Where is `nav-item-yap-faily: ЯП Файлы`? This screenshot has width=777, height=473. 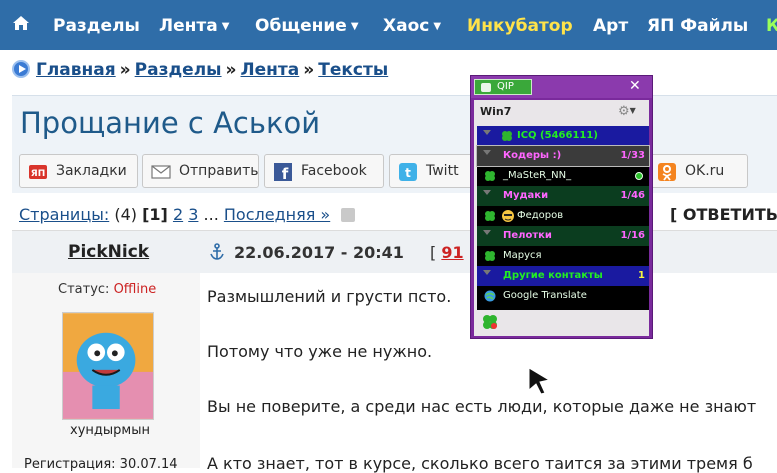 nav-item-yap-faily: ЯП Файлы is located at coordinates (697, 26).